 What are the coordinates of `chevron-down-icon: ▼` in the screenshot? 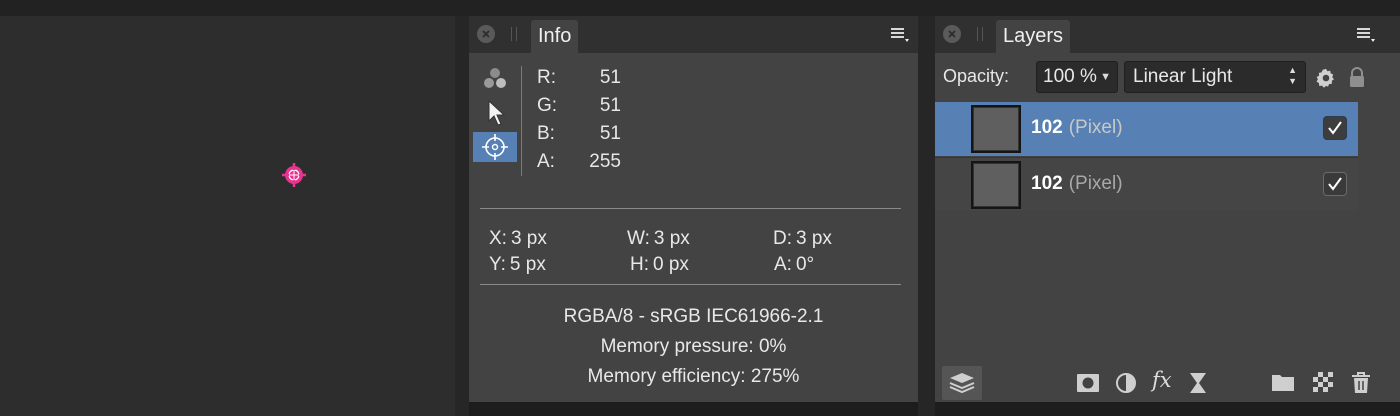 It's located at (1105, 77).